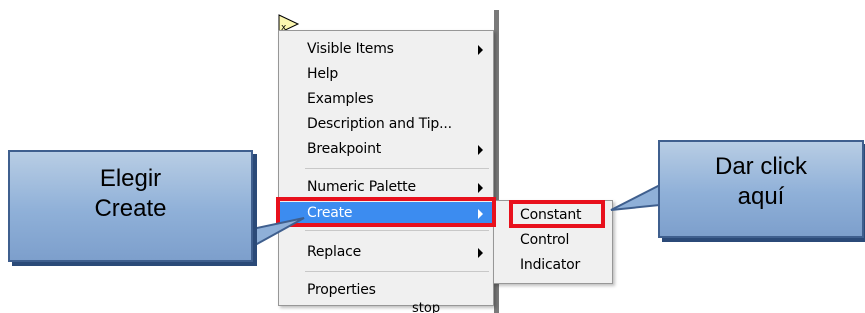 This screenshot has width=865, height=313. I want to click on menu-item-label: Breakpoint, so click(344, 149).